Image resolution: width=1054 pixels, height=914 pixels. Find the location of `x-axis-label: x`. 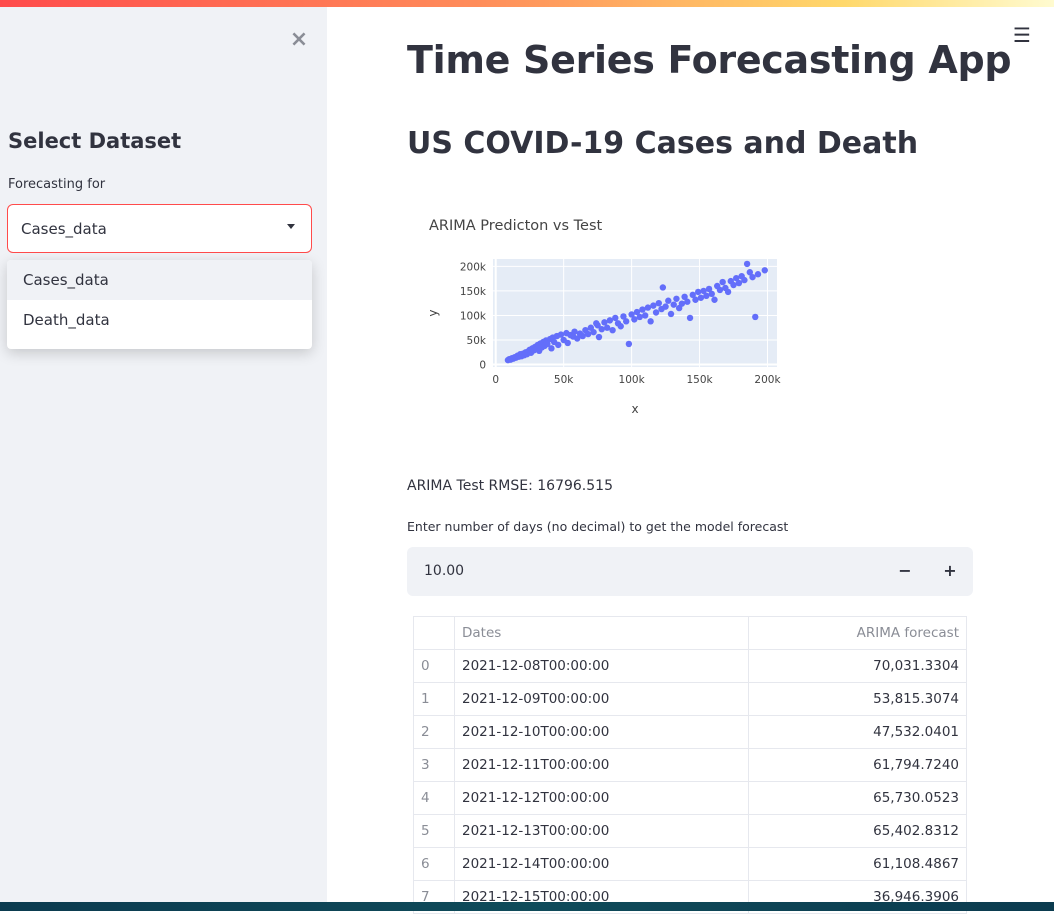

x-axis-label: x is located at coordinates (634, 409).